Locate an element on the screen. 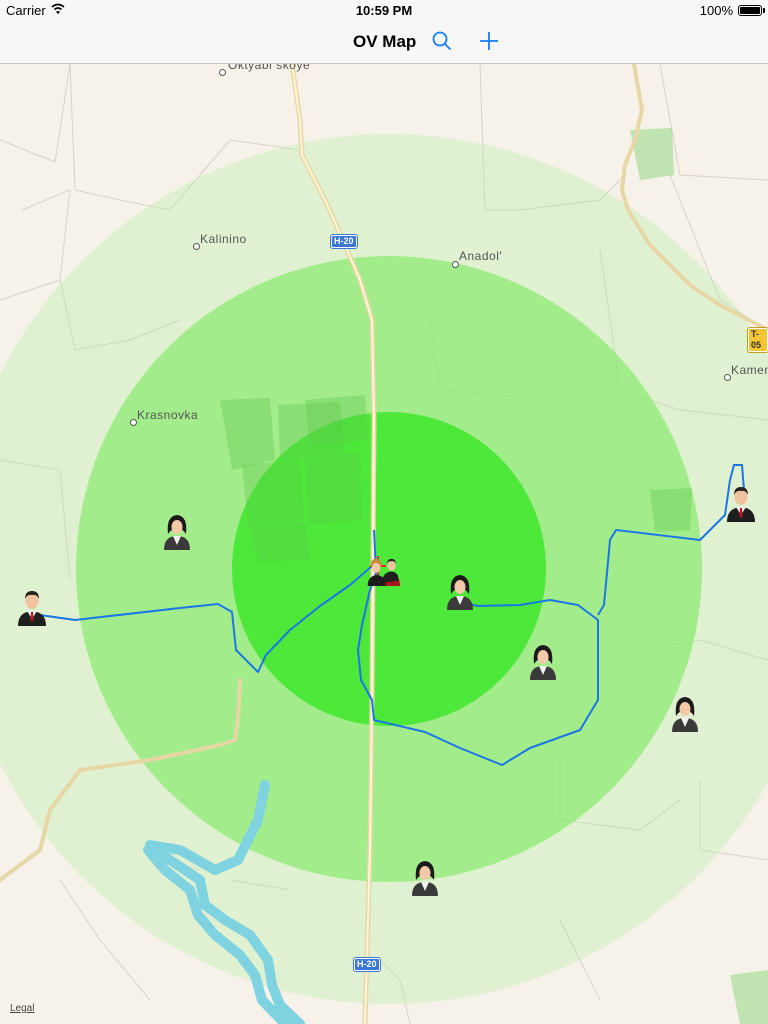  legal-link: Legal is located at coordinates (22, 1008).